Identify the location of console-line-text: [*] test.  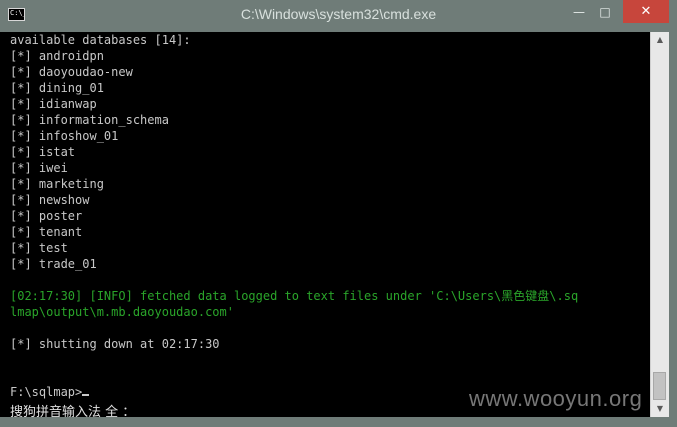
(39, 248).